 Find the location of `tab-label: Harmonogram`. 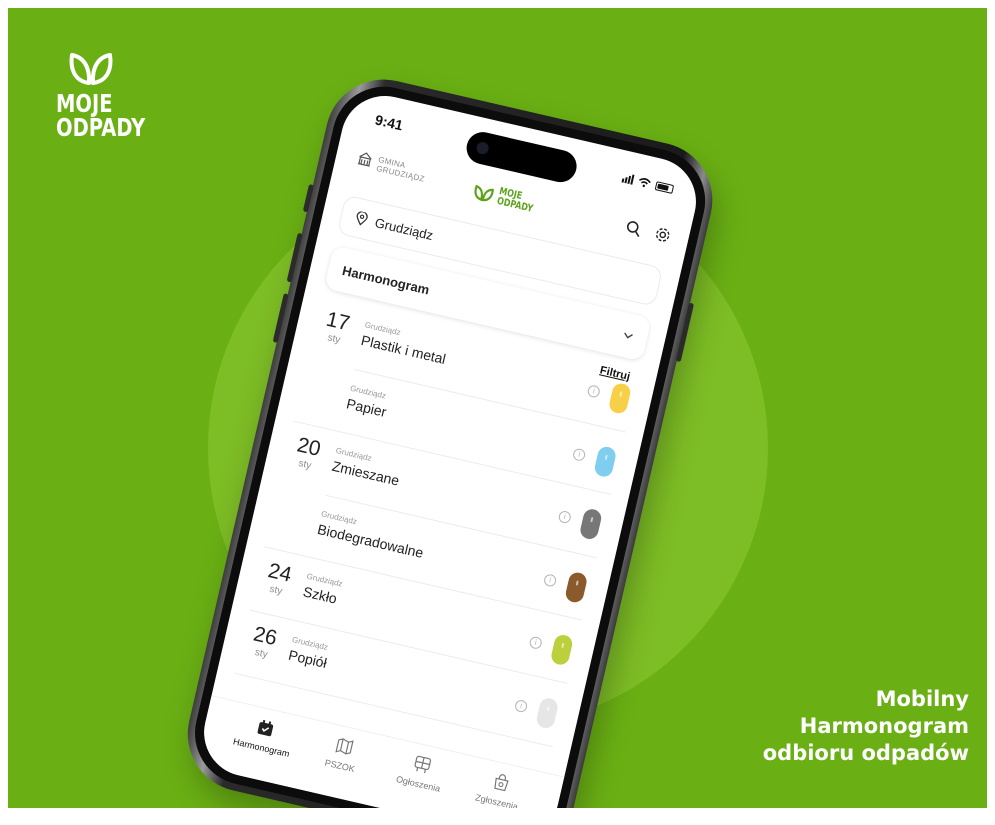

tab-label: Harmonogram is located at coordinates (261, 748).